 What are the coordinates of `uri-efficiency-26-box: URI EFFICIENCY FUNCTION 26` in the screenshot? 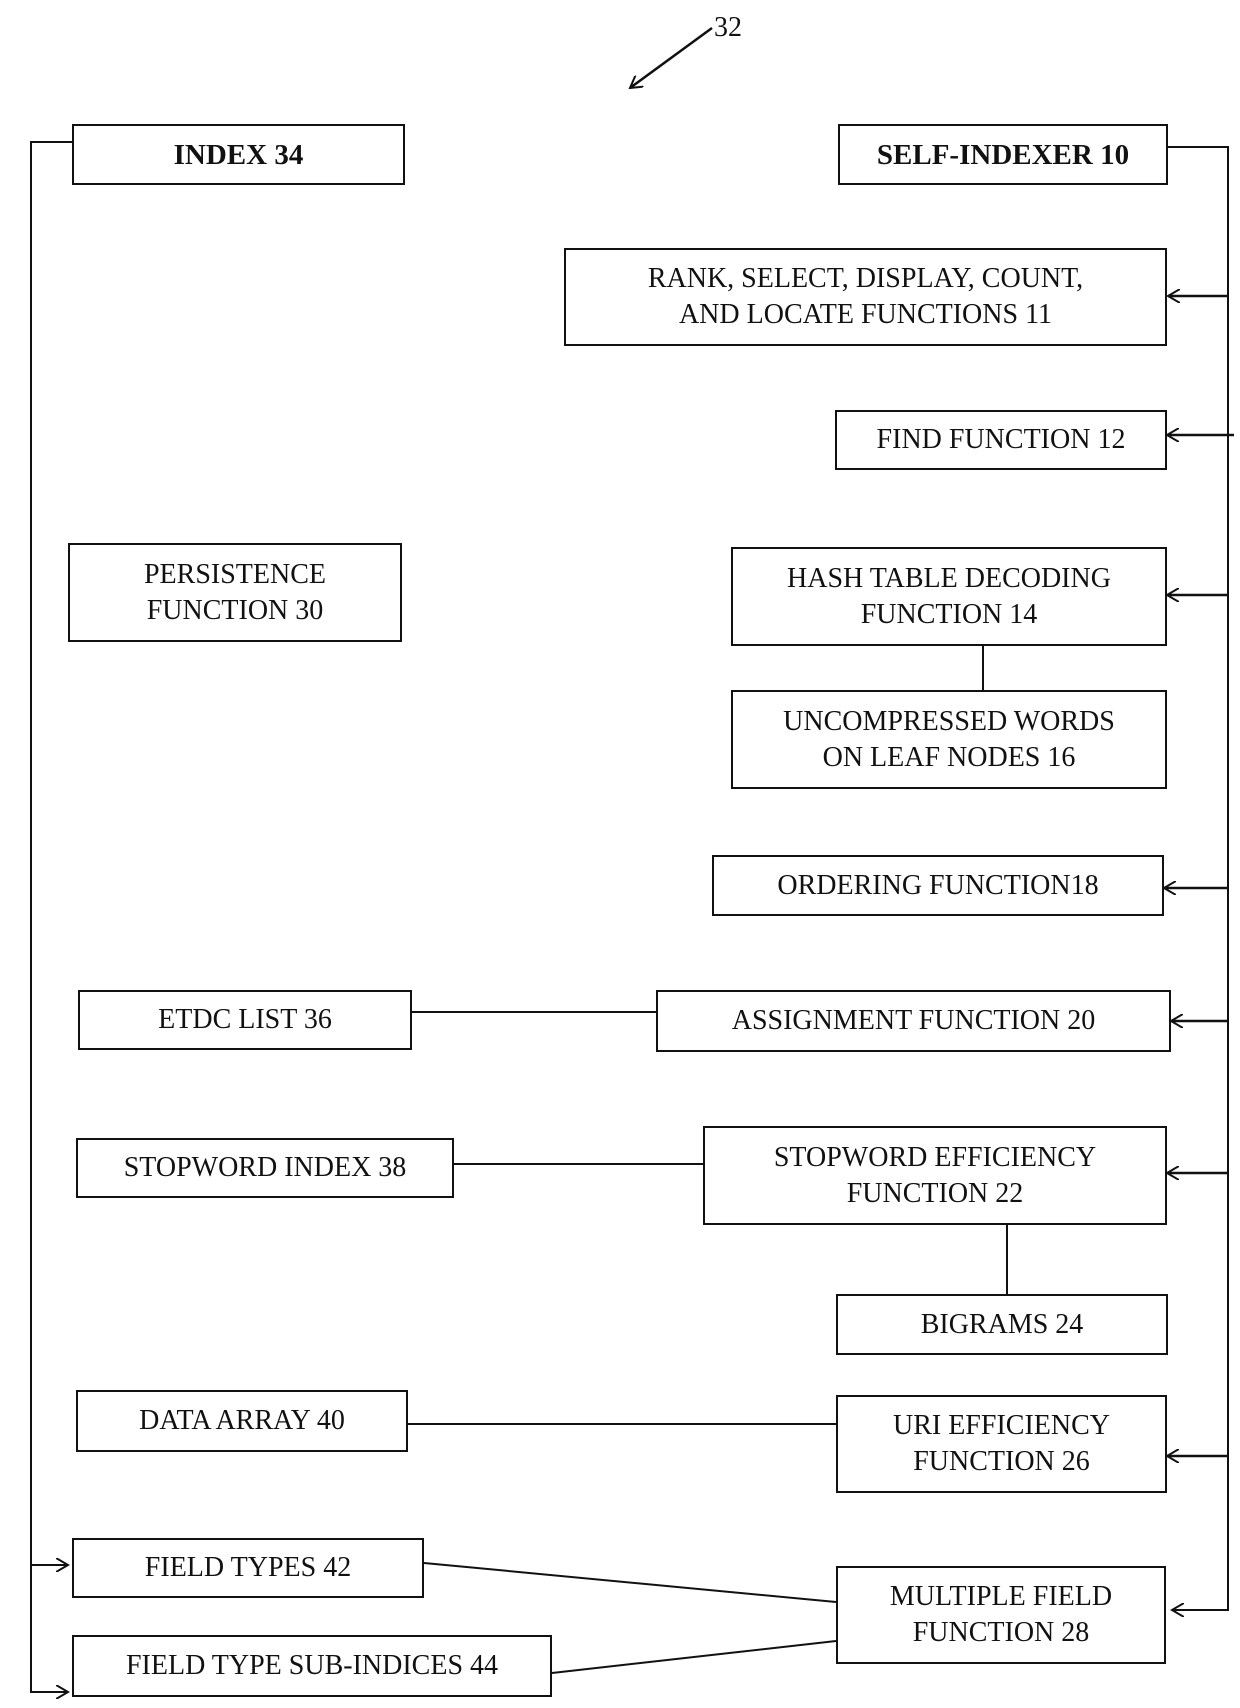 It's located at (1001, 1444).